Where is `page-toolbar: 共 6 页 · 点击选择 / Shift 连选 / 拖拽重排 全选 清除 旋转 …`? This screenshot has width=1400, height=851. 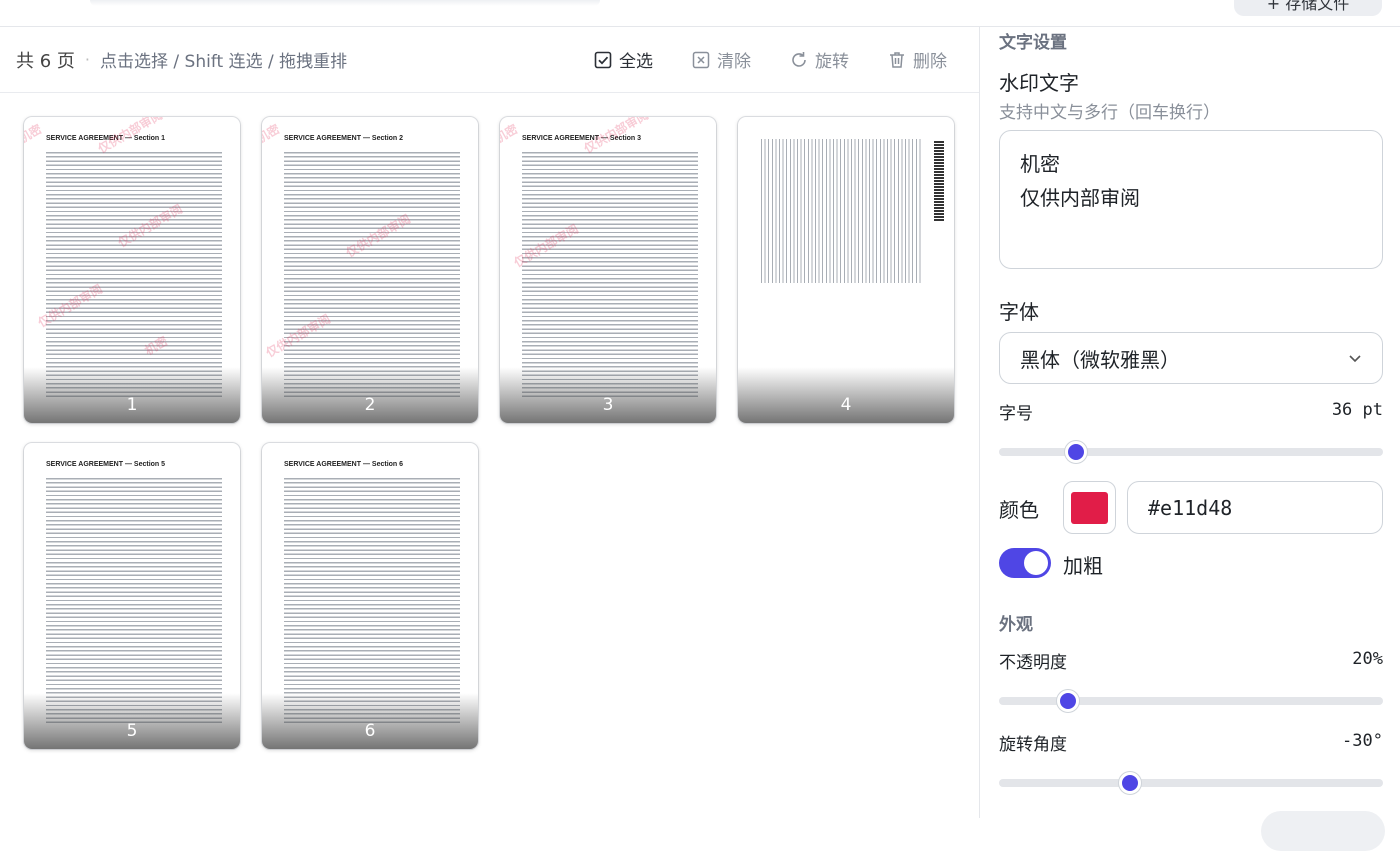
page-toolbar: 共 6 页 · 点击选择 / Shift 连选 / 拖拽重排 全选 清除 旋转 … is located at coordinates (489, 60).